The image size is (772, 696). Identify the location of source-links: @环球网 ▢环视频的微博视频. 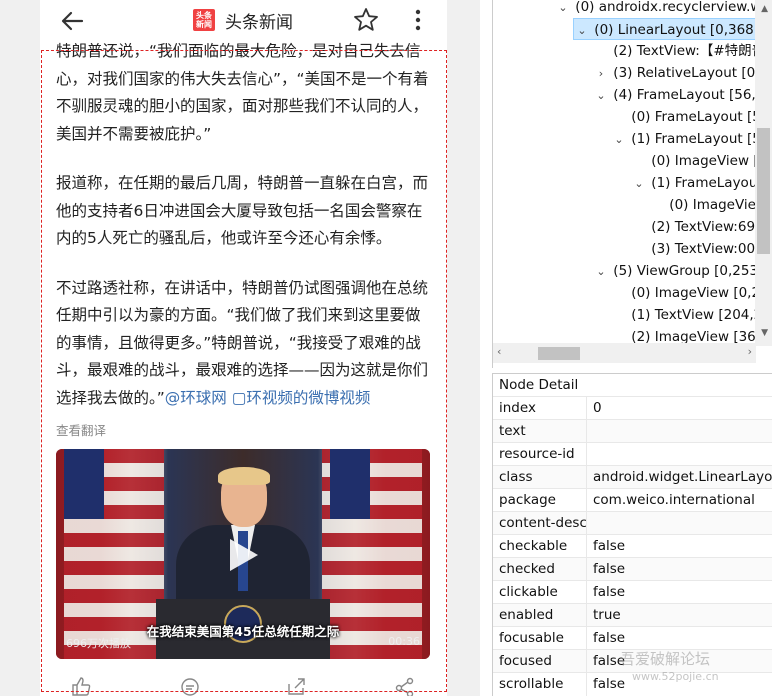
(268, 398).